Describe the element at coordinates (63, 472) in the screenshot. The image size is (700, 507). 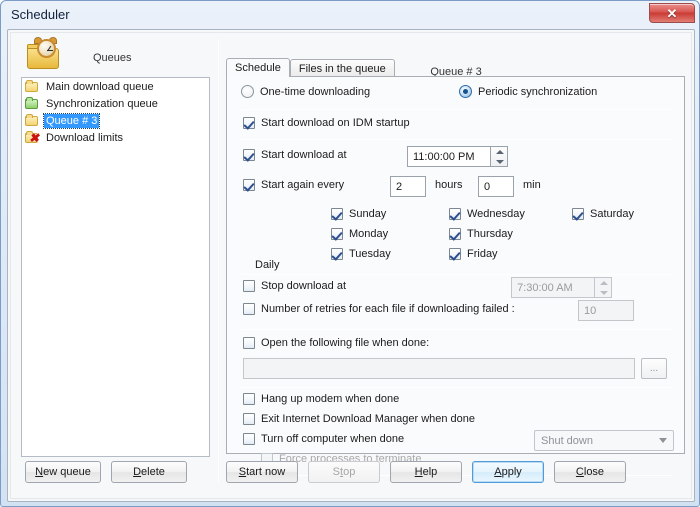
I see `new-queue-button: New queue` at that location.